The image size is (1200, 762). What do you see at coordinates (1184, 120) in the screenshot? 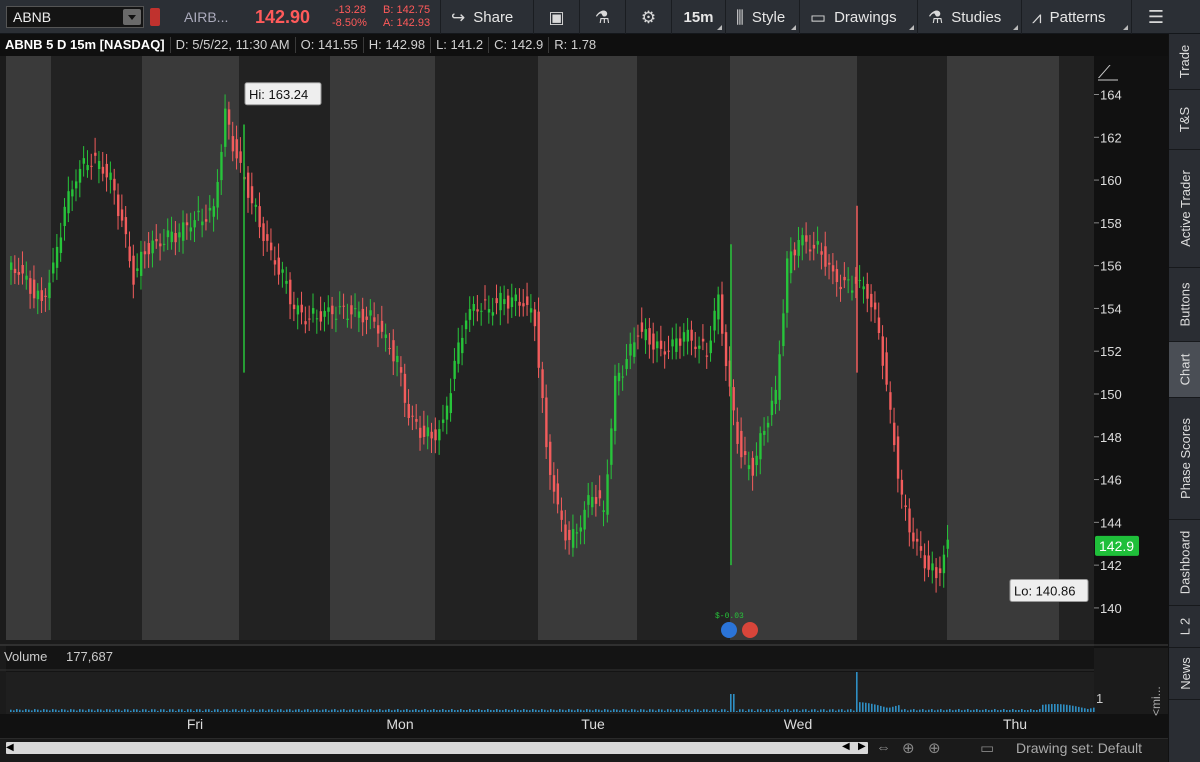
I see `sidepanel-tab-t-s: T&S` at bounding box center [1184, 120].